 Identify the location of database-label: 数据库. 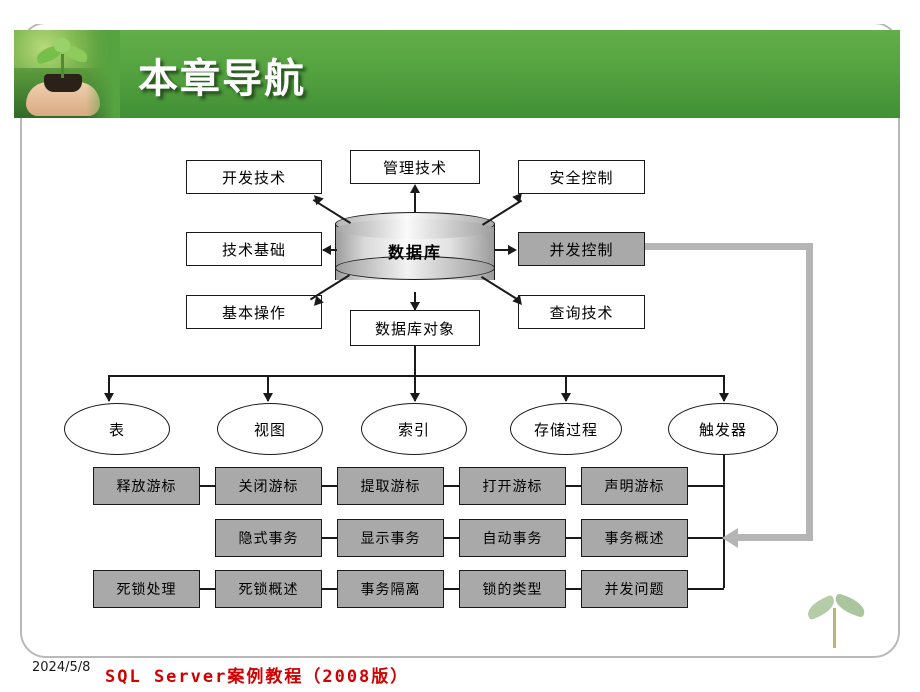
(414, 252).